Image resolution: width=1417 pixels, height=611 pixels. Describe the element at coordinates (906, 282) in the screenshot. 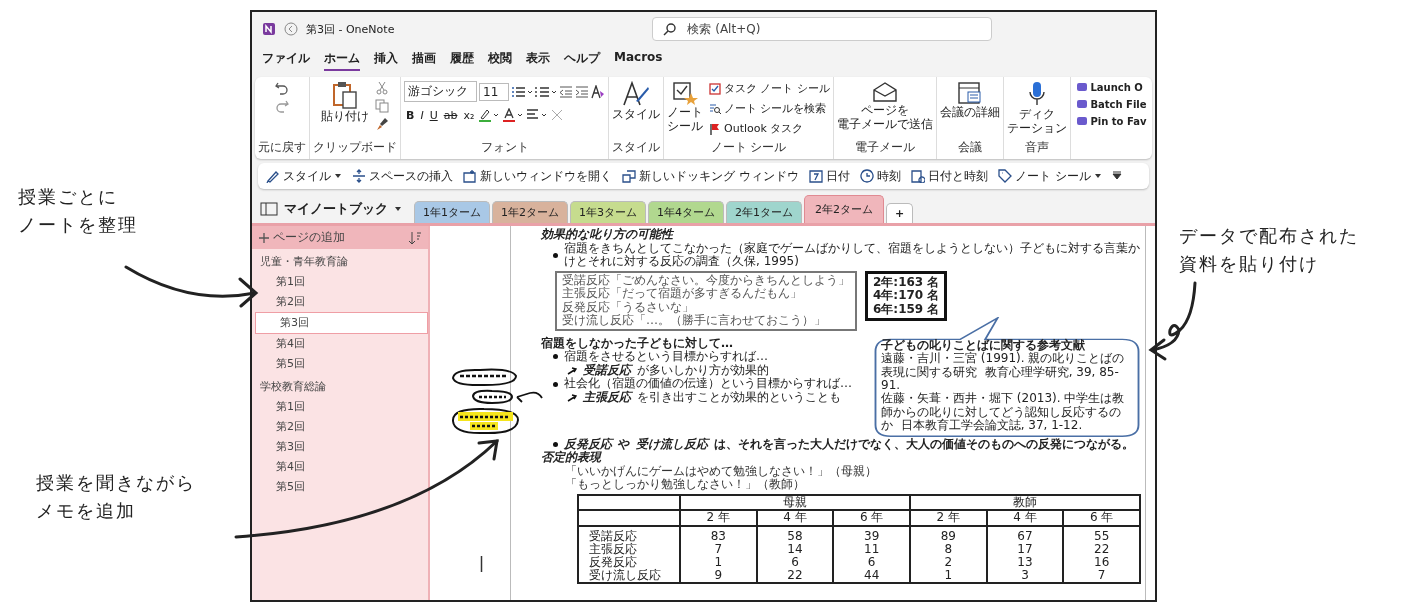

I see `participant-count: 2年:163 名` at that location.